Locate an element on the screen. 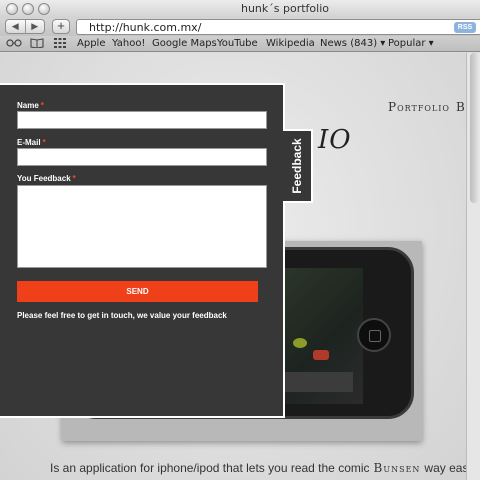 The height and width of the screenshot is (480, 480). comic-name: Bunsen is located at coordinates (397, 468).